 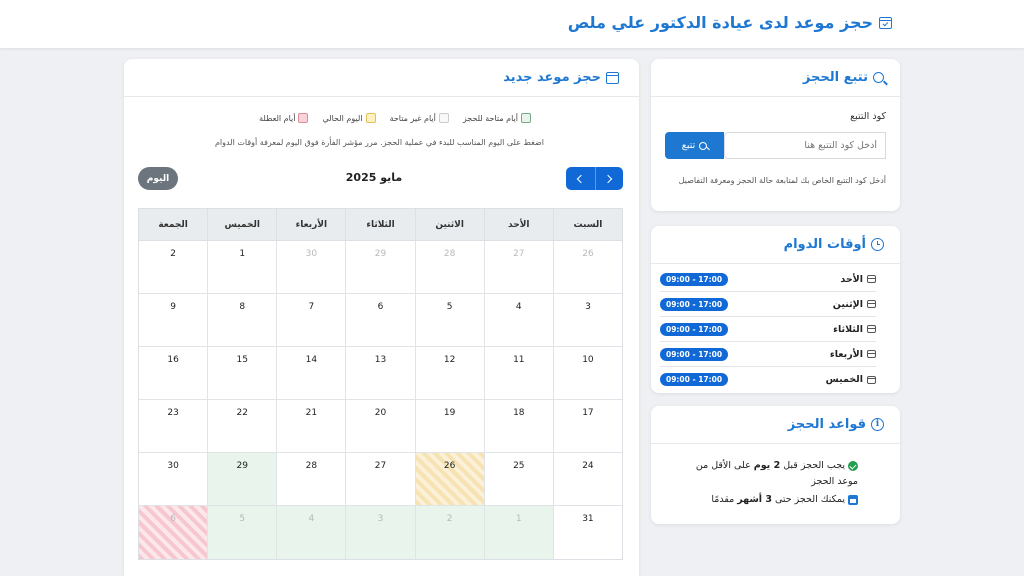 What do you see at coordinates (805, 145) in the screenshot?
I see `tracking-code-input` at bounding box center [805, 145].